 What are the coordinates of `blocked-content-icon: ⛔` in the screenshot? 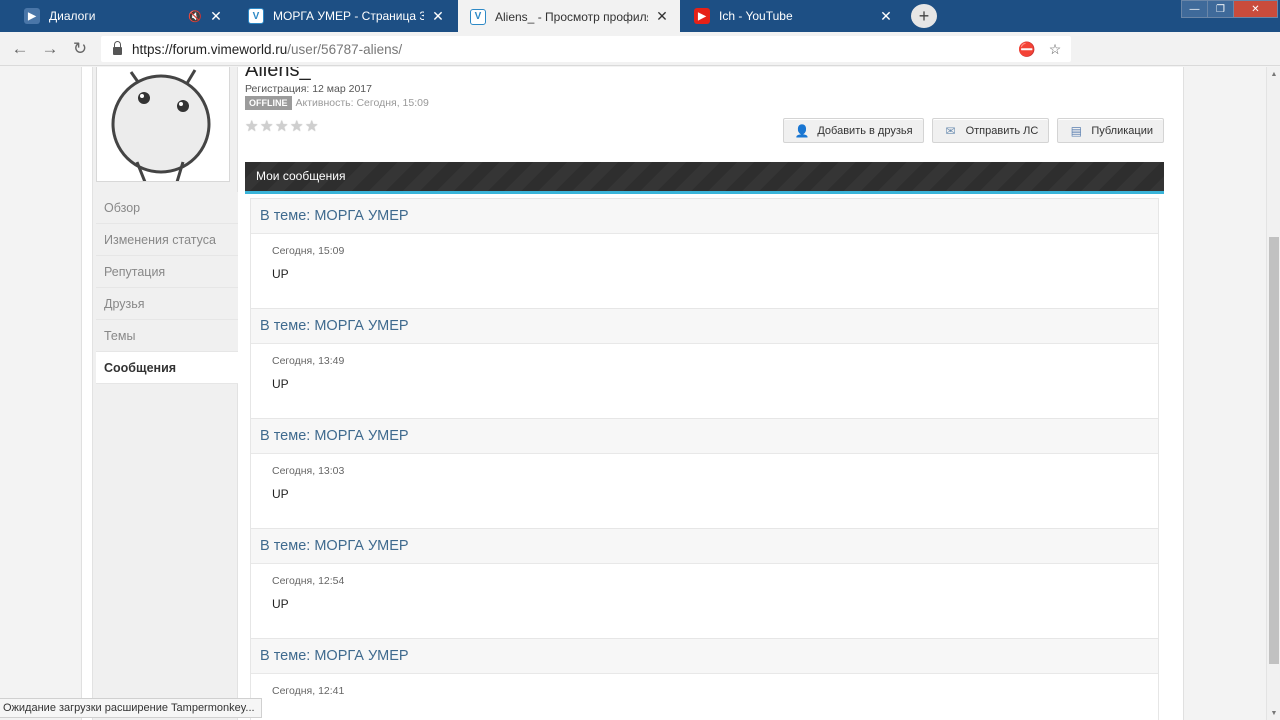 It's located at (1027, 49).